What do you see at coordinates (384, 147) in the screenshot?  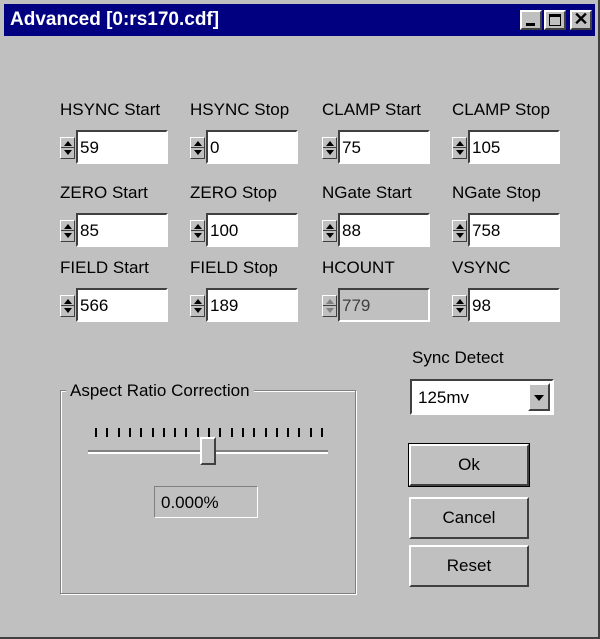 I see `spin-field-input: 75` at bounding box center [384, 147].